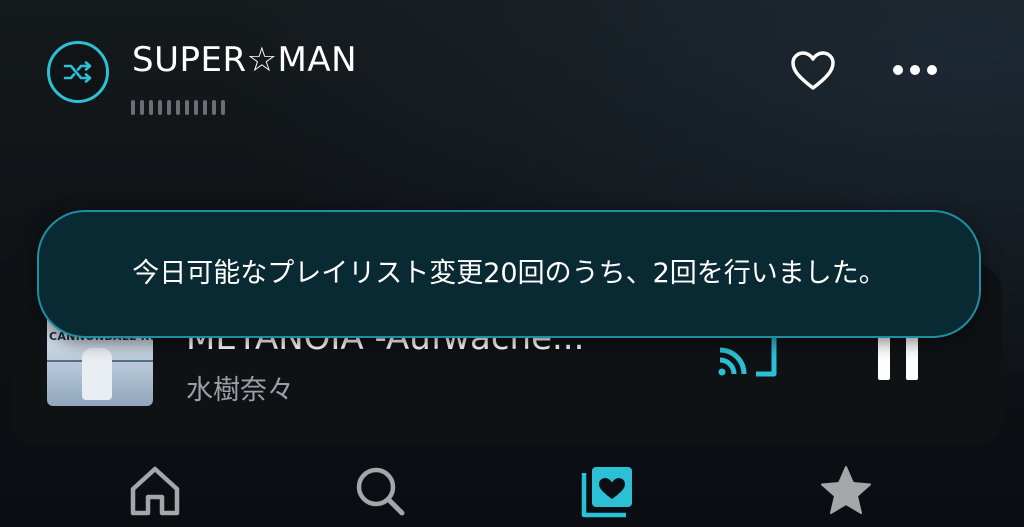 Image resolution: width=1024 pixels, height=527 pixels. I want to click on more-options-button, so click(918, 72).